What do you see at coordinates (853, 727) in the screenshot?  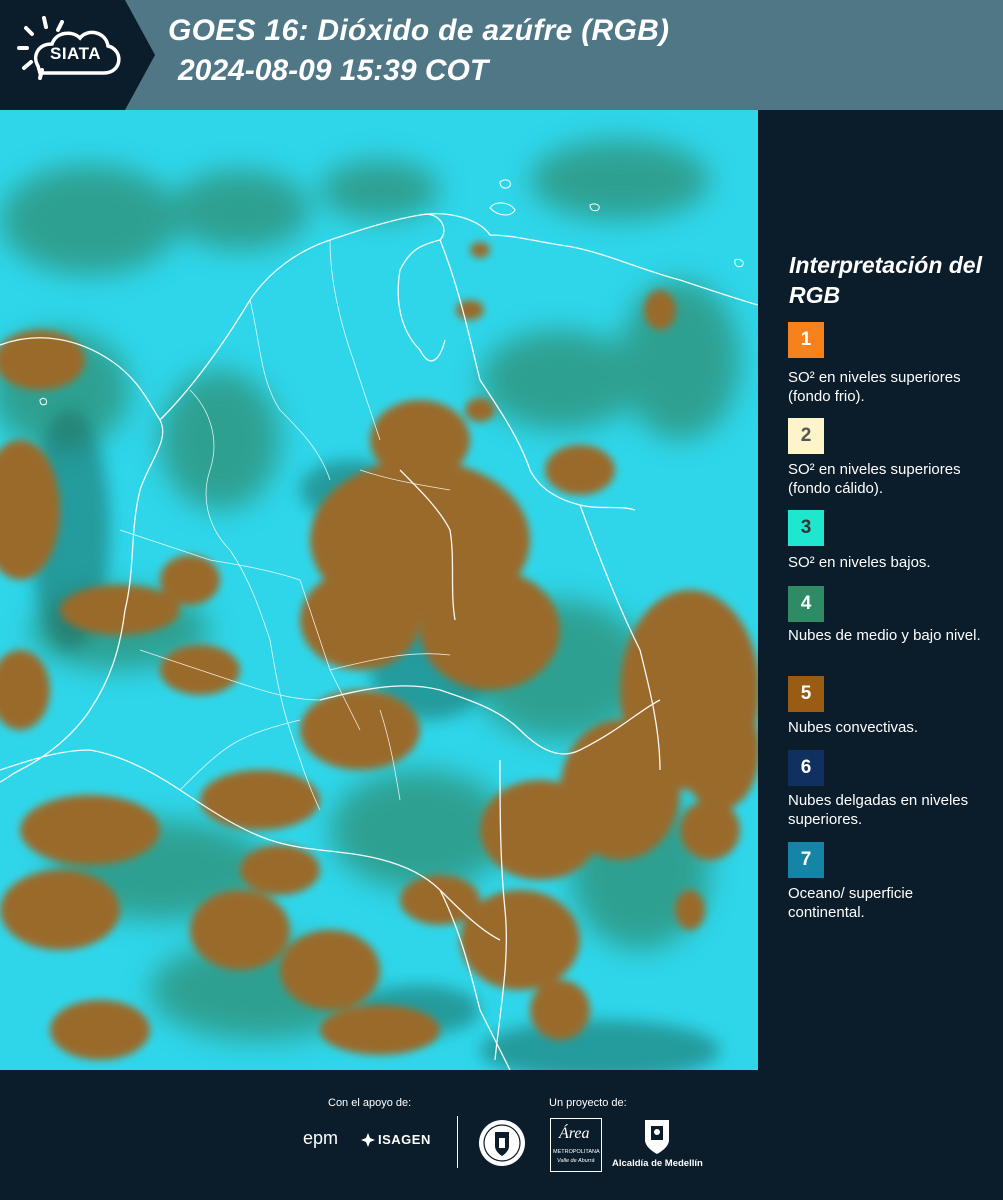 I see `legend-text-5: Nubes convectivas.` at bounding box center [853, 727].